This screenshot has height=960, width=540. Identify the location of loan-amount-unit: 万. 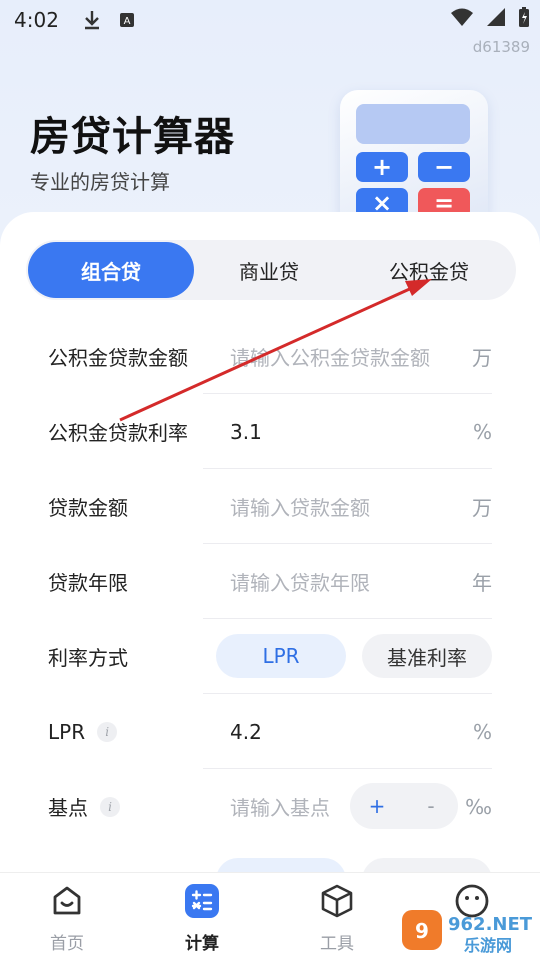
(482, 508).